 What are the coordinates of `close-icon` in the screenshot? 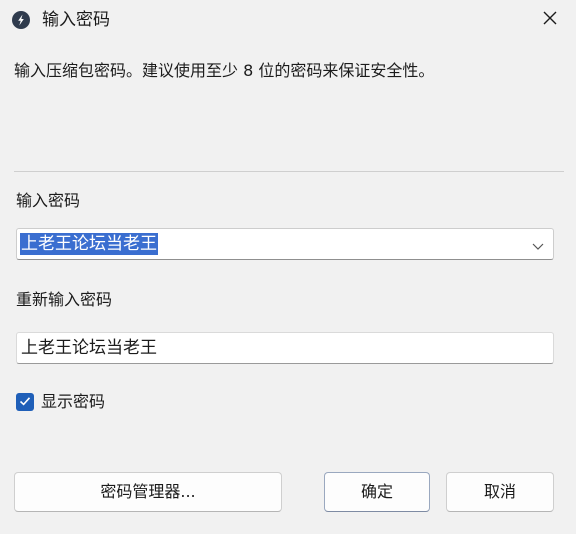 It's located at (550, 20).